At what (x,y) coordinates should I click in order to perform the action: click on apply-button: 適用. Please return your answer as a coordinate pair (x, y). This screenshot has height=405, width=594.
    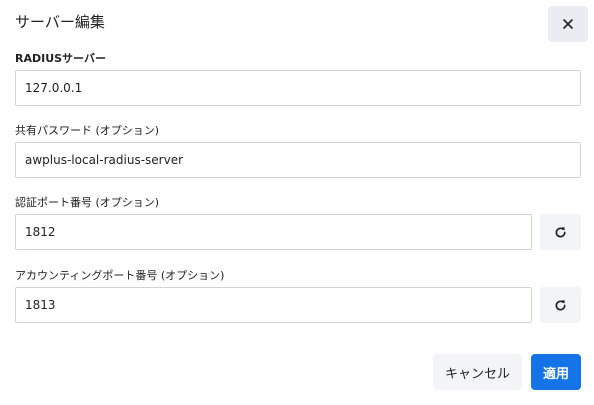
    Looking at the image, I should click on (556, 372).